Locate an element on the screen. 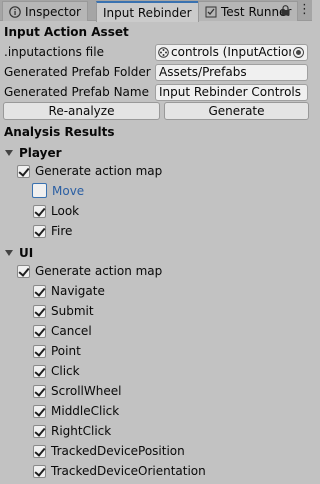  tab-inspector: Inspector is located at coordinates (45, 11).